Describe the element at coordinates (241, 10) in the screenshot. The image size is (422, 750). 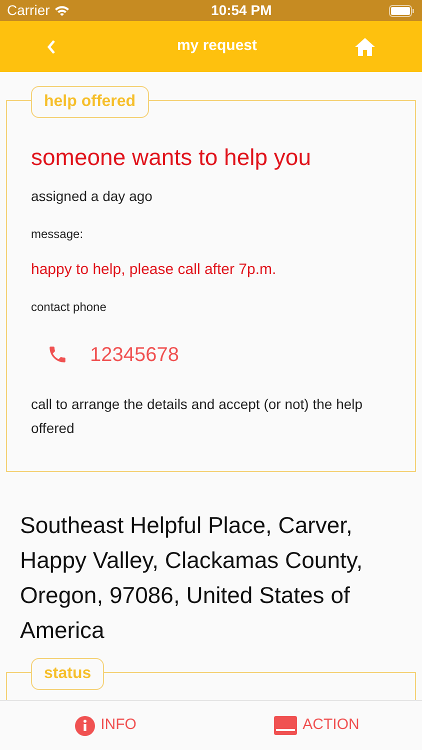
I see `clock-text: 10:54 PM` at that location.